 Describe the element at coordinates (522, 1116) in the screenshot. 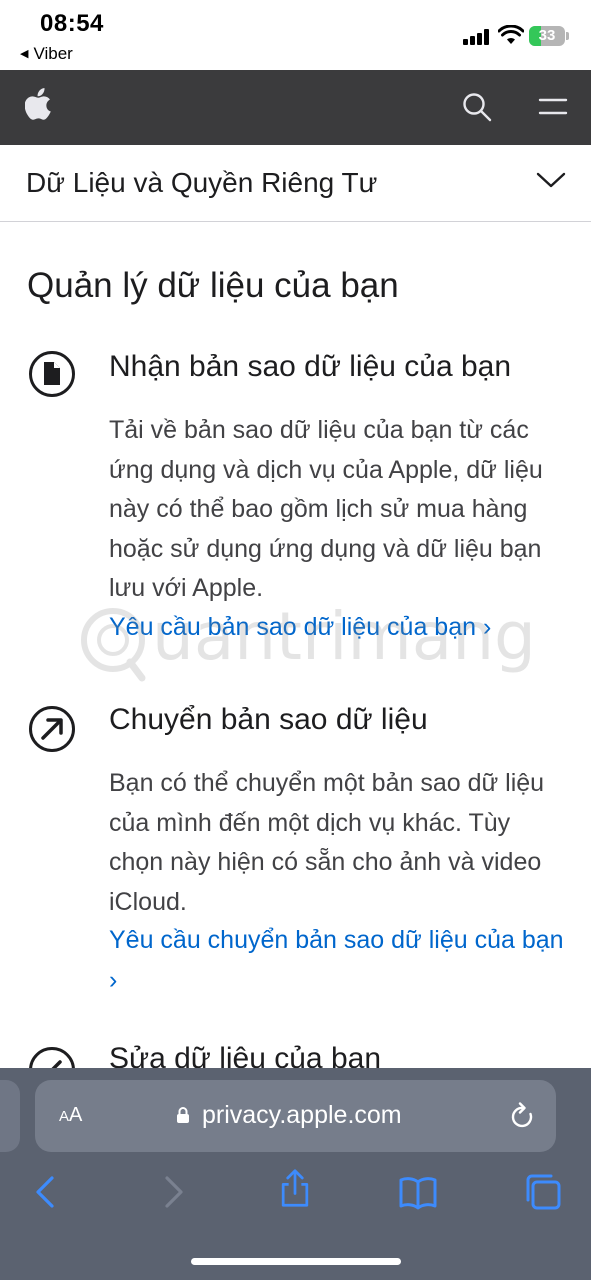

I see `reload-icon` at that location.